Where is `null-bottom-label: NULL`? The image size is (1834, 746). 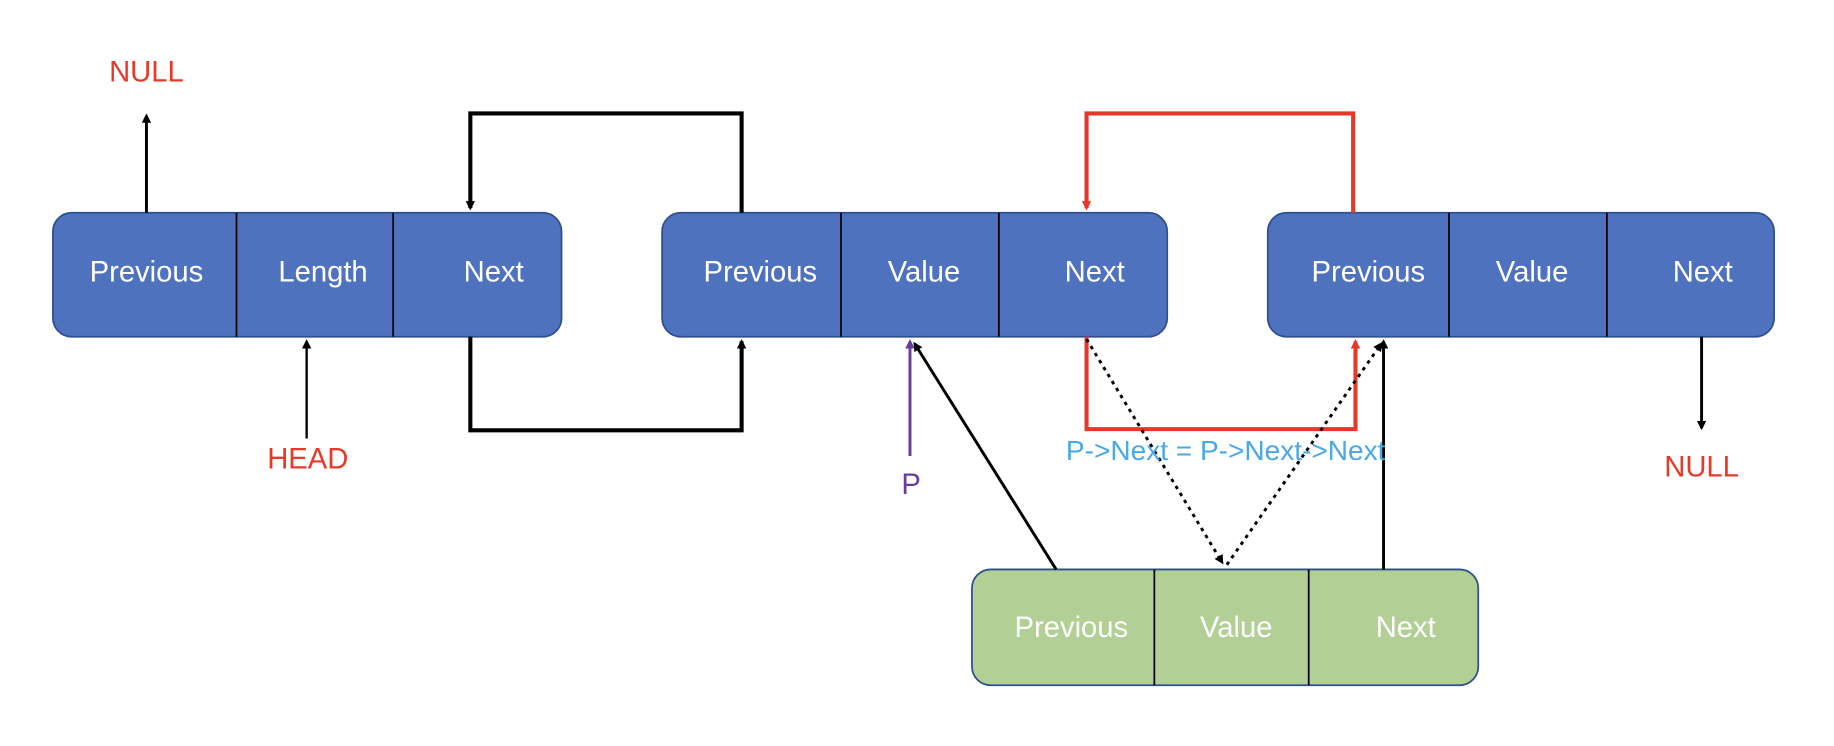 null-bottom-label: NULL is located at coordinates (1701, 468).